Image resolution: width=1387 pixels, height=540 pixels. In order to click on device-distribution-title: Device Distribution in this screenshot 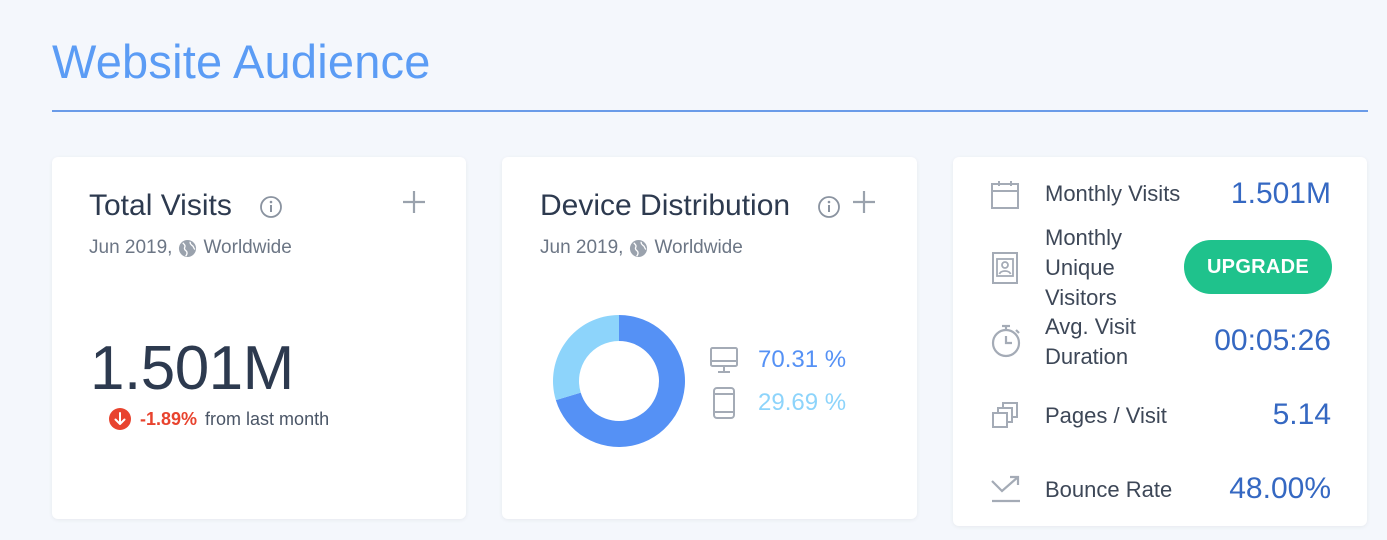, I will do `click(665, 205)`.